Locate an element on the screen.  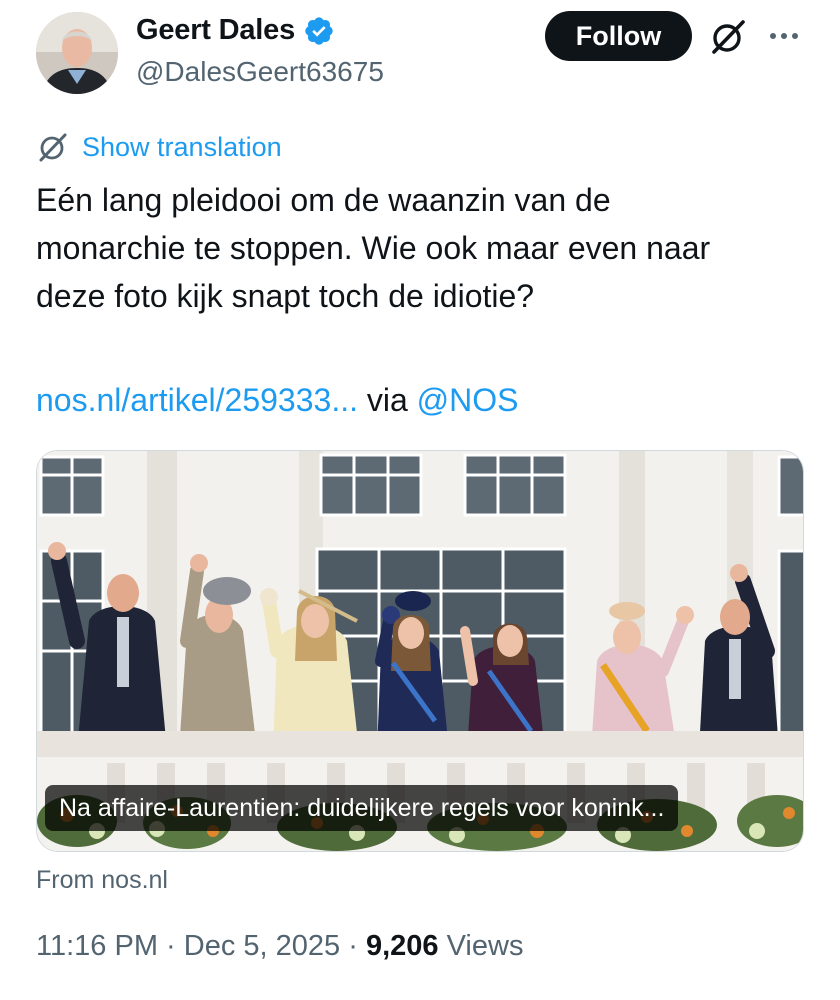
author-display-name: Geert Dales is located at coordinates (215, 30).